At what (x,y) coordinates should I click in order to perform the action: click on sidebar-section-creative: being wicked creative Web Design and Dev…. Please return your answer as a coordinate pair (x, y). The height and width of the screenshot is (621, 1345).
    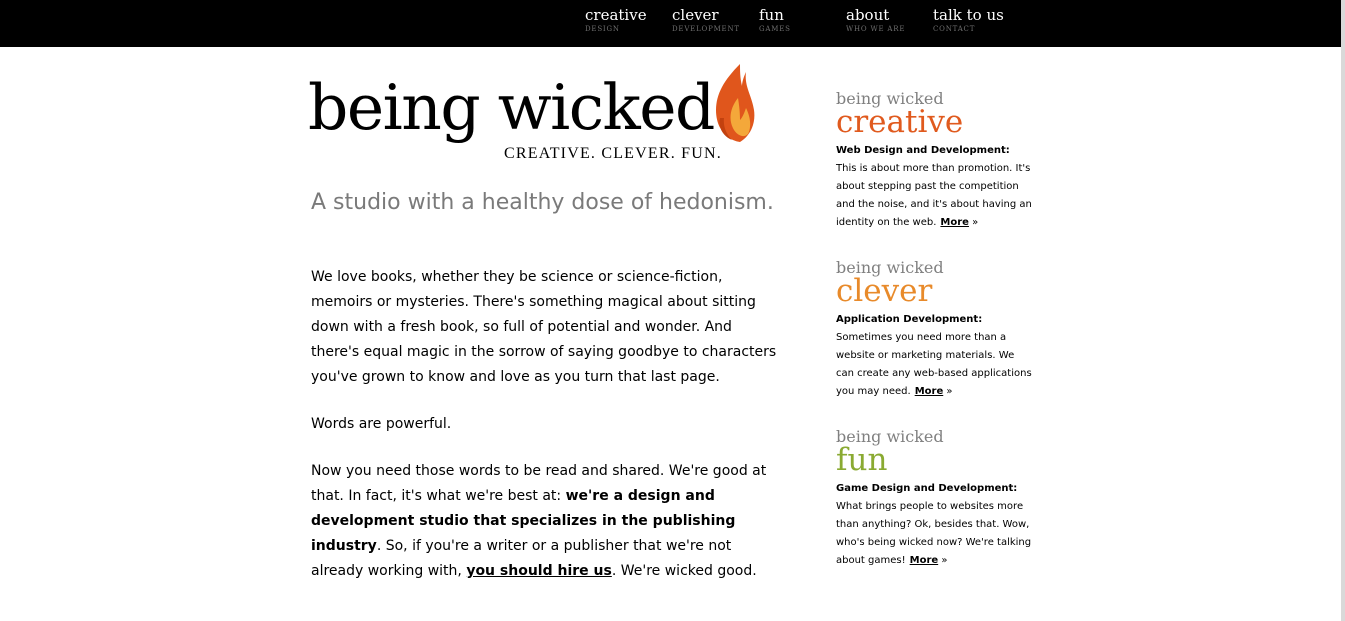
    Looking at the image, I should click on (934, 161).